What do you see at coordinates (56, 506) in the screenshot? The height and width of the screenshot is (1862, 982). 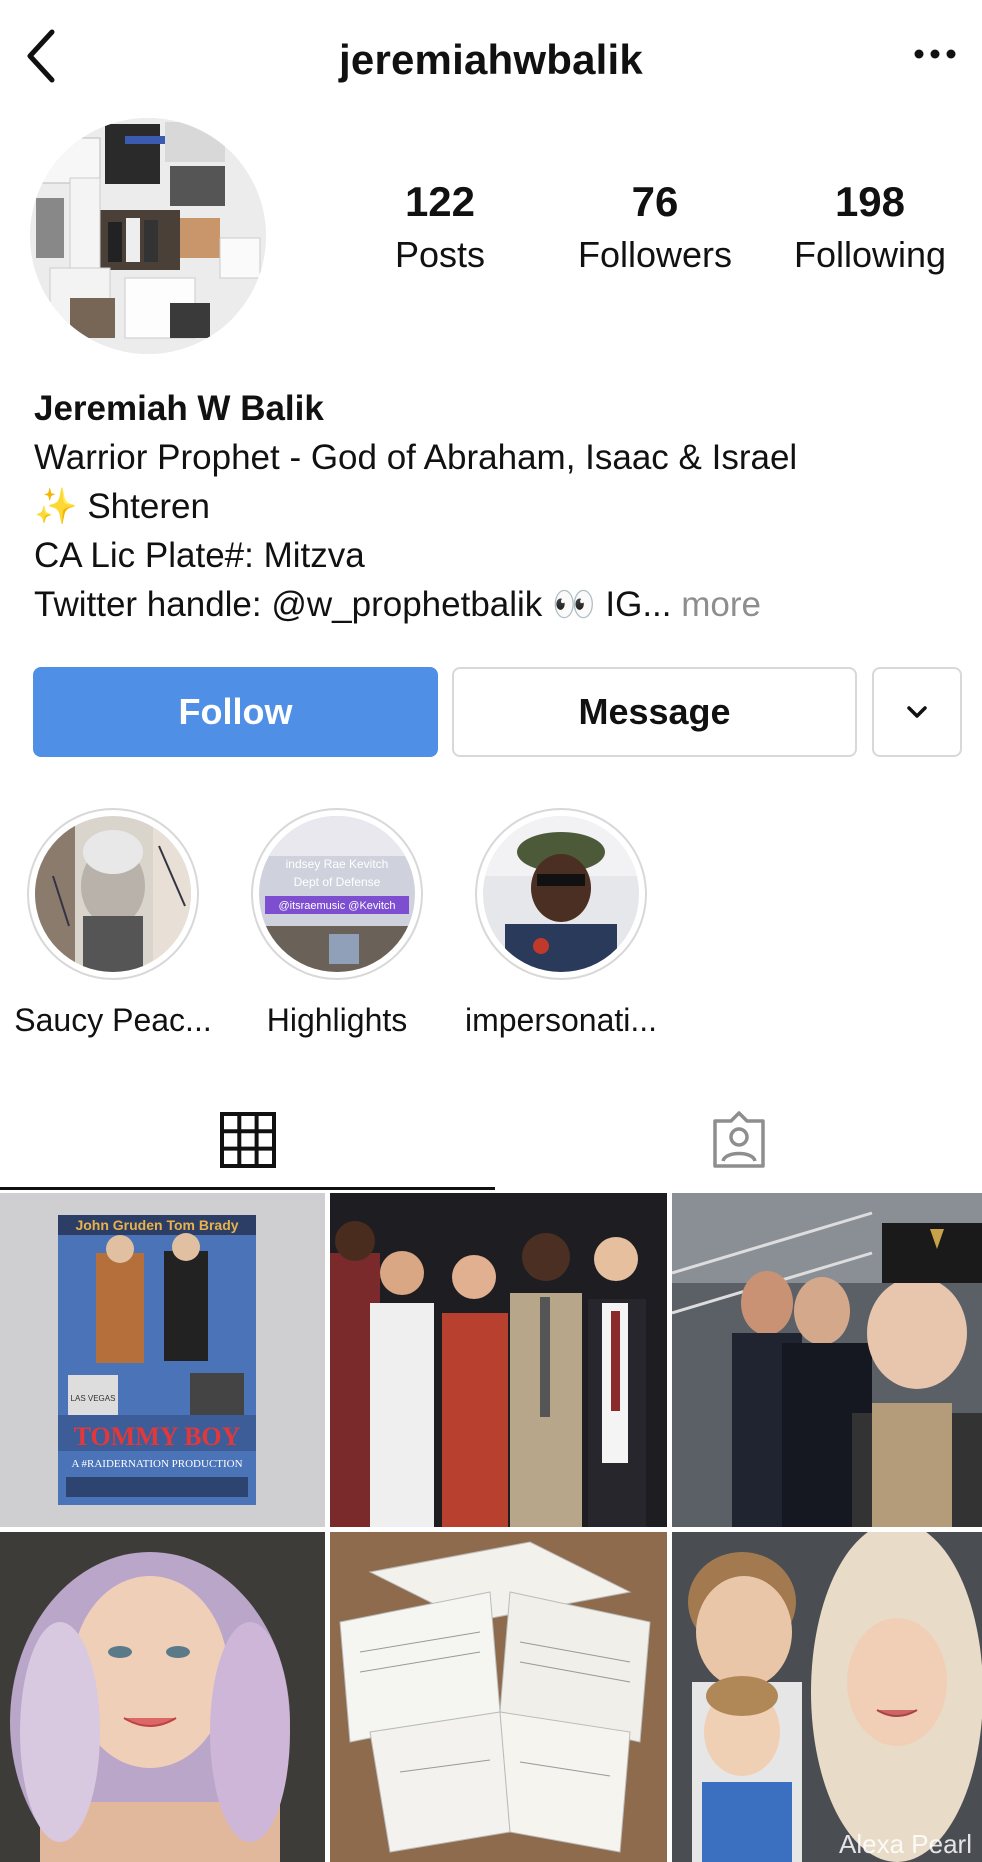 I see `sparkles-icon: ✨` at bounding box center [56, 506].